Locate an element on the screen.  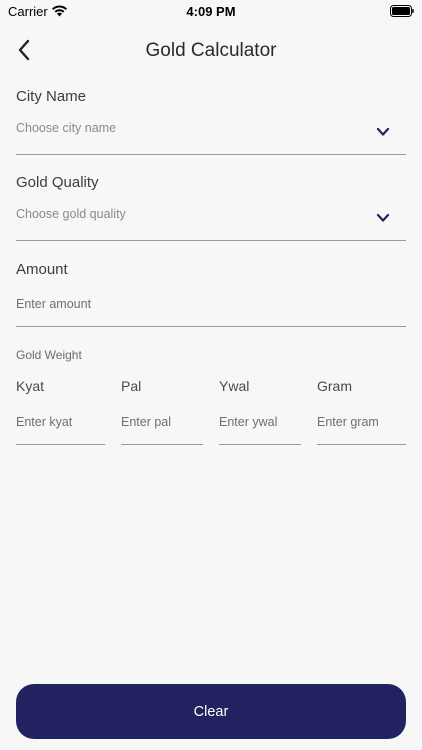
pal-field: Pal is located at coordinates (162, 411).